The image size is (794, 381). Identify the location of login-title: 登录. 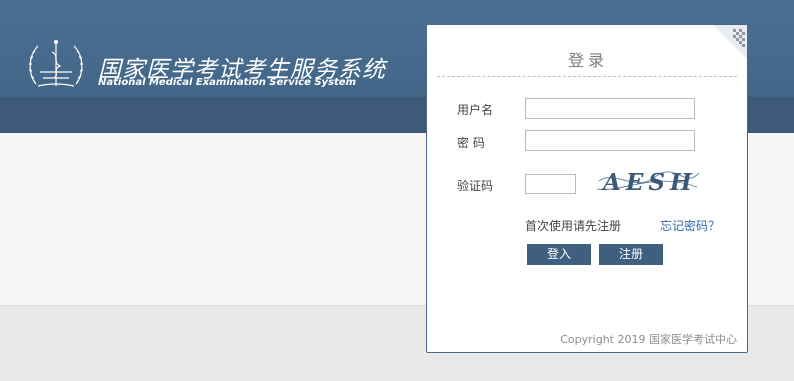
(587, 60).